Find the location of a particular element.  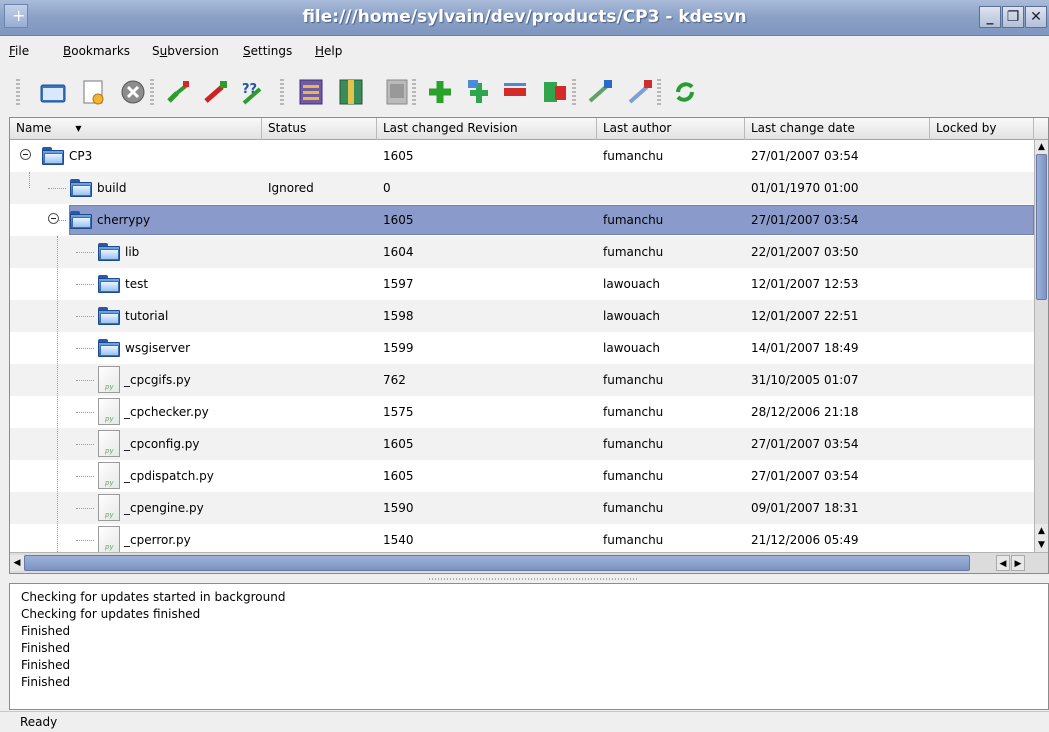

menu-bar: File Bookmarks Subversion Settings Help is located at coordinates (524, 51).